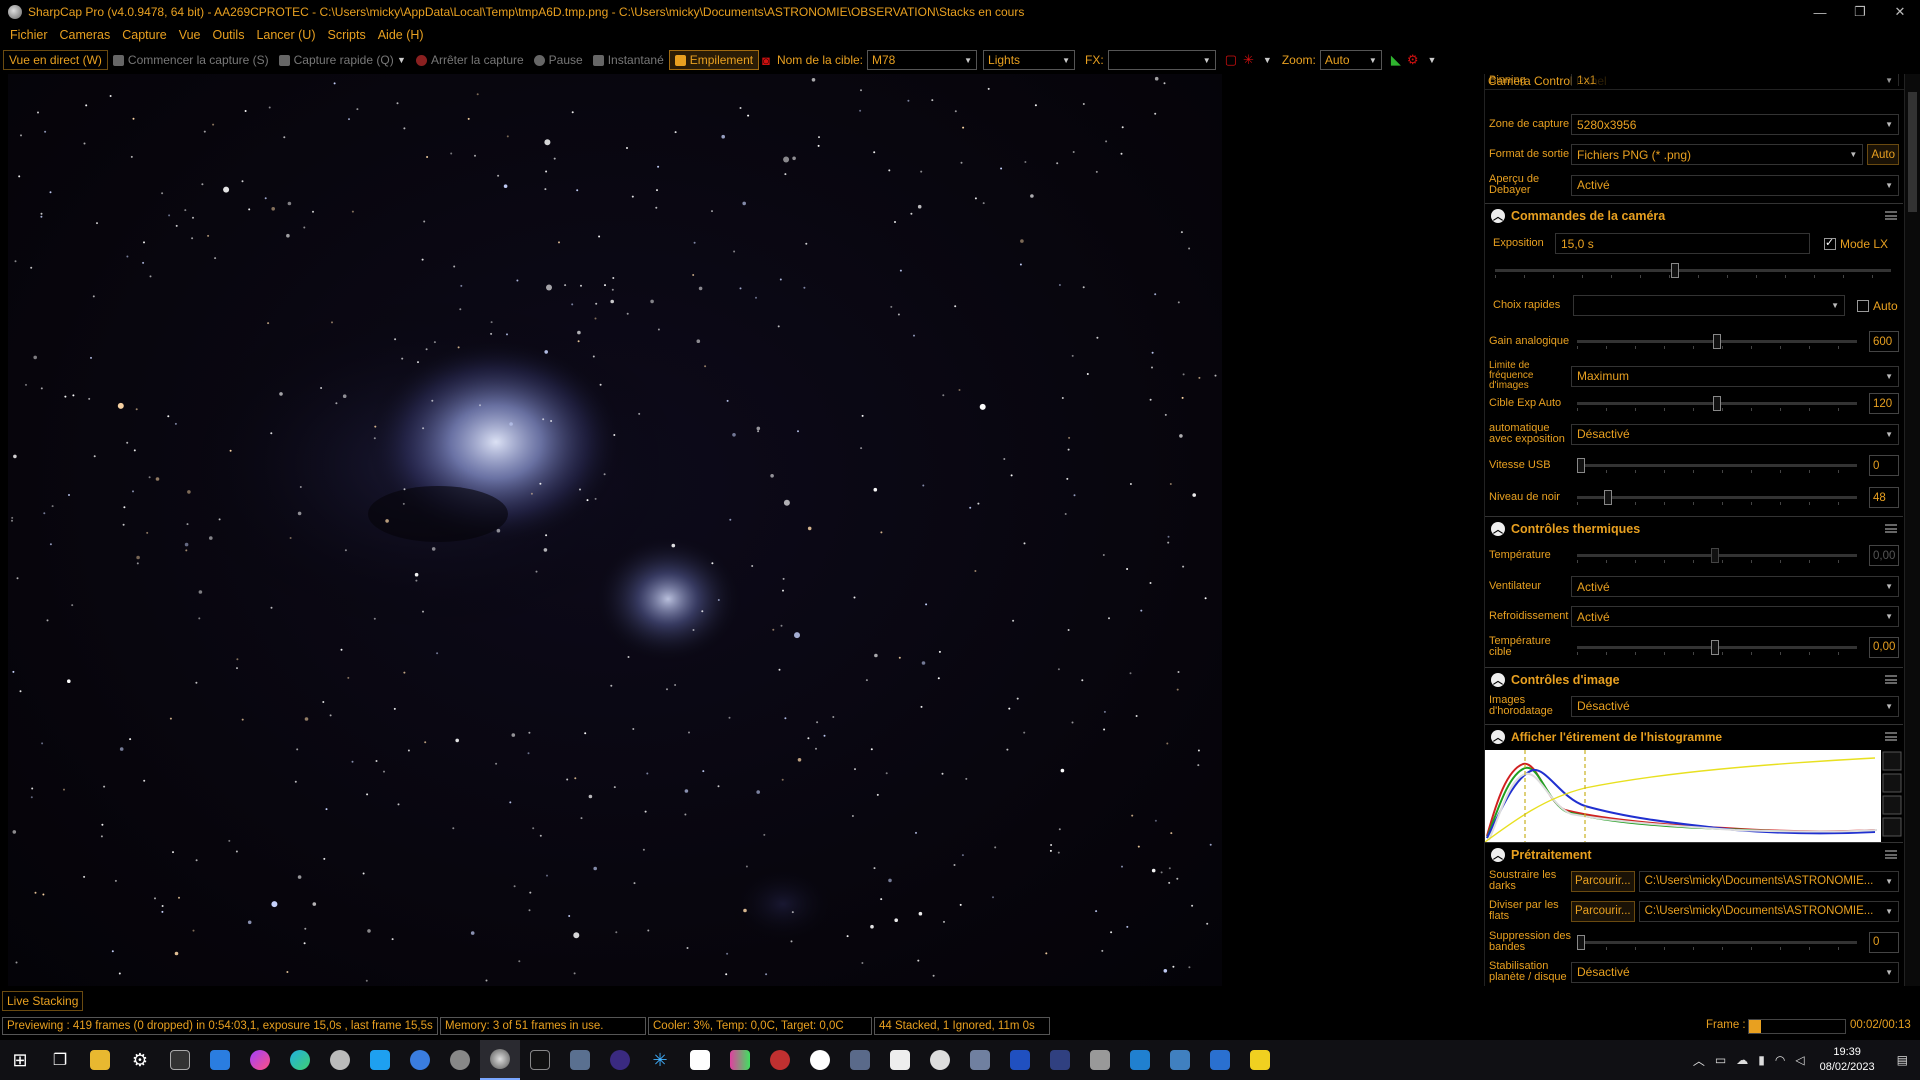  What do you see at coordinates (1717, 154) in the screenshot?
I see `output-format-select: Fichiers PNG (* .png) ▼` at bounding box center [1717, 154].